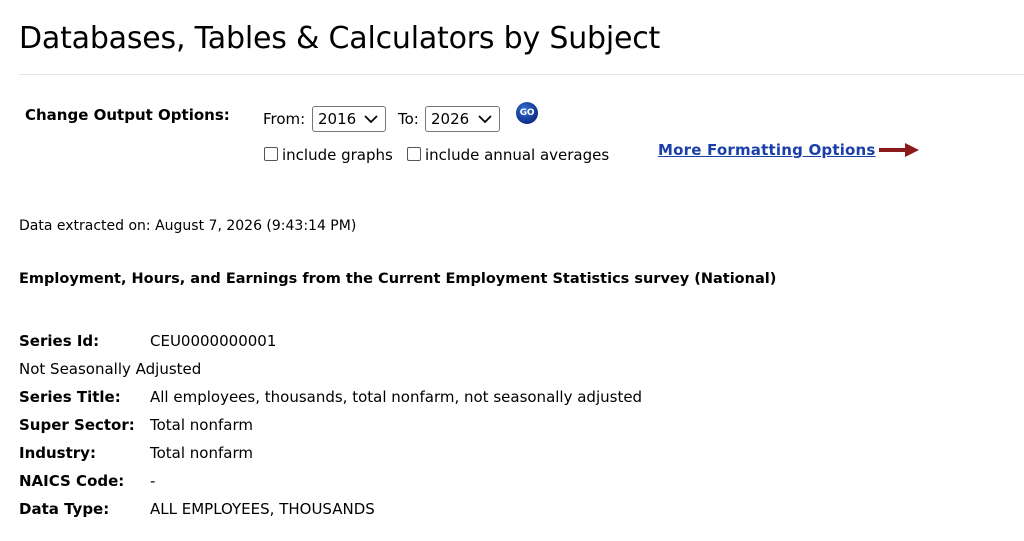  I want to click on data-type-value: ALL EMPLOYEES, THOUSANDS, so click(262, 509).